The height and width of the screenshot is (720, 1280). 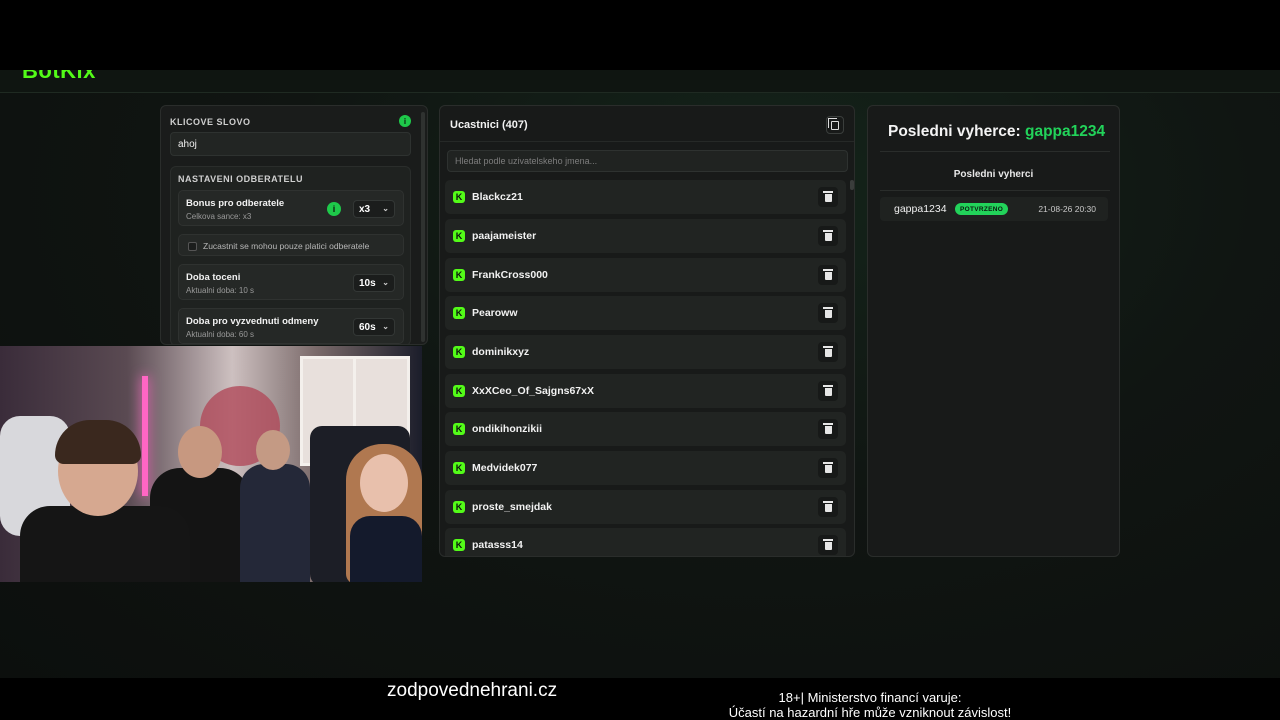 I want to click on copy-icon, so click(x=833, y=123).